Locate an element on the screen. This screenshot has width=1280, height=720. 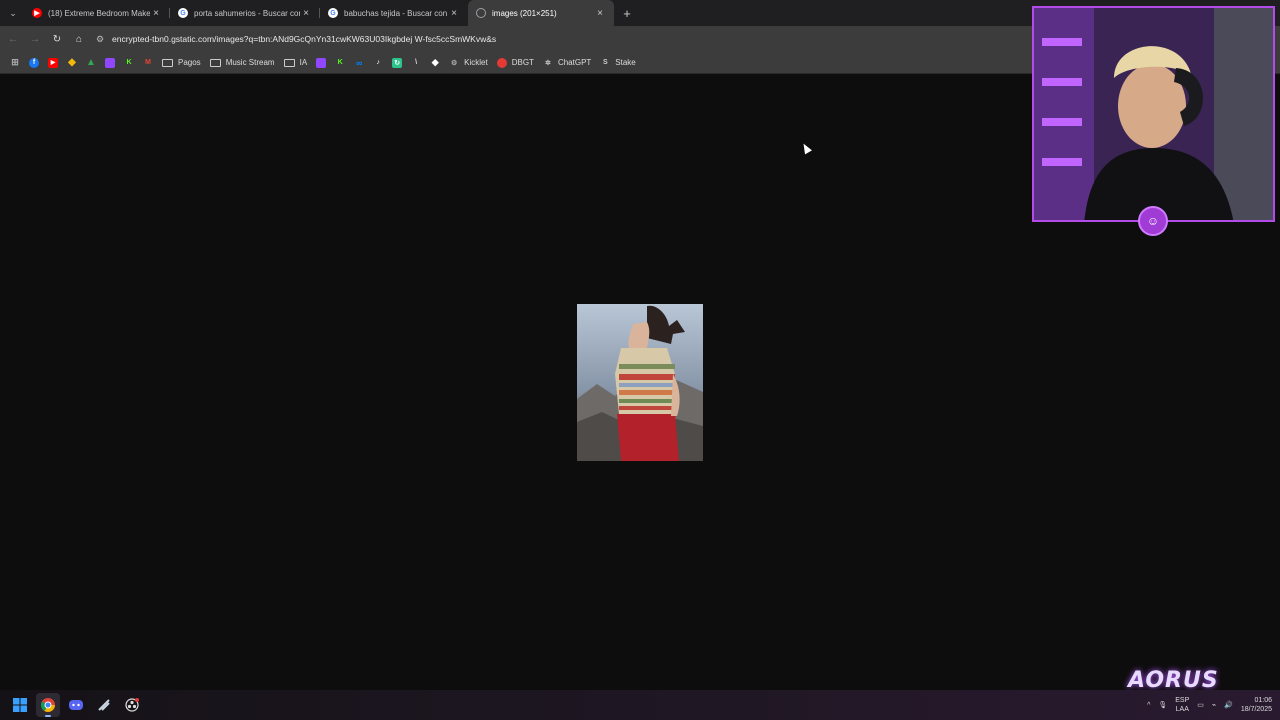
obs-icon is located at coordinates (132, 705).